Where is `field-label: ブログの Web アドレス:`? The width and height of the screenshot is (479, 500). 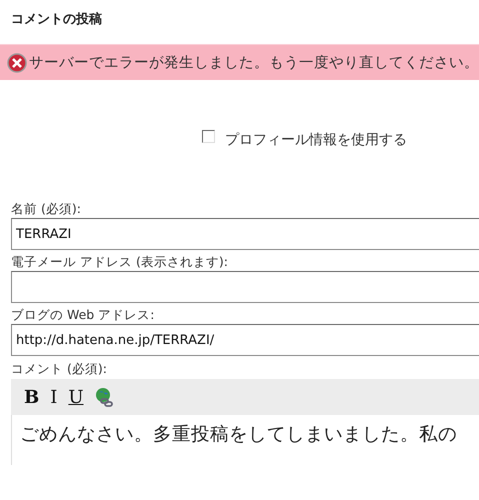
field-label: ブログの Web アドレス: is located at coordinates (83, 315).